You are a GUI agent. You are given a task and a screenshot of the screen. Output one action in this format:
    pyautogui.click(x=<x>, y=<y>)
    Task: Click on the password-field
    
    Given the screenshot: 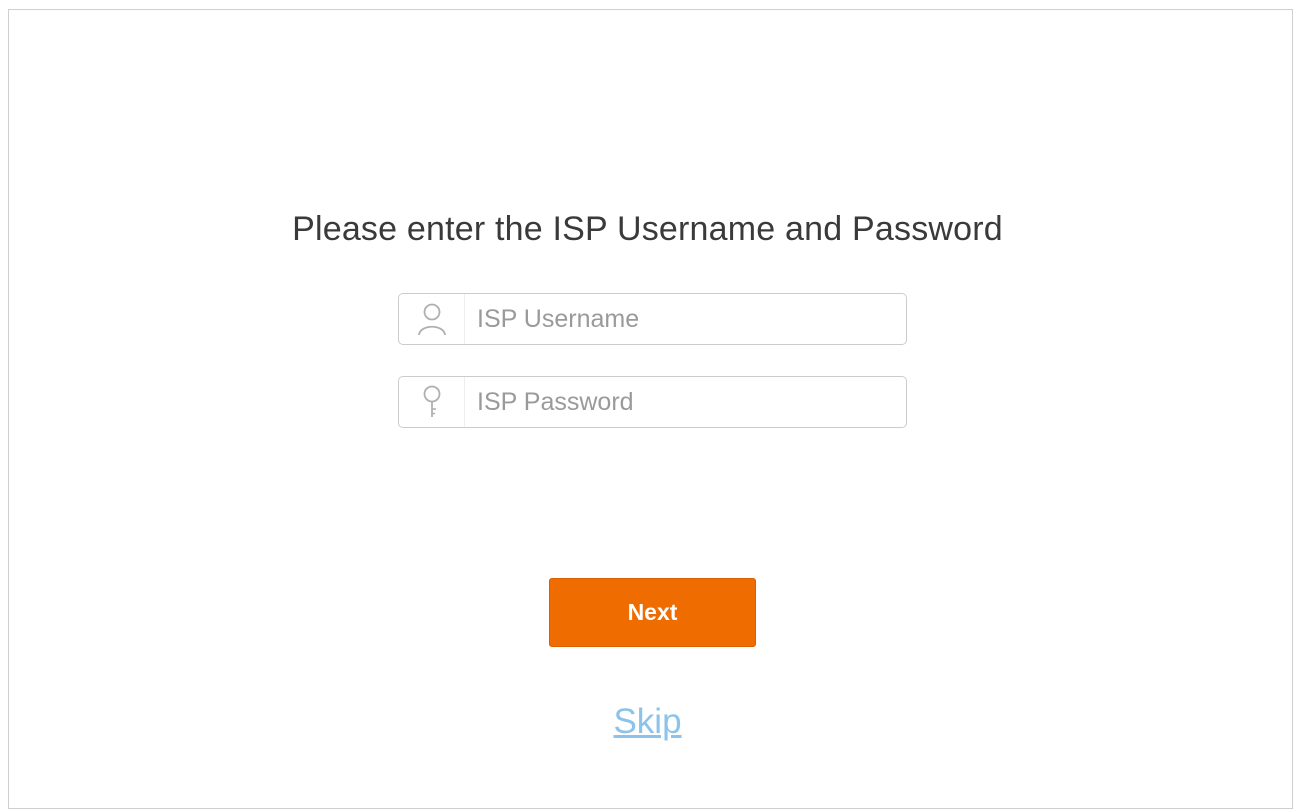 What is the action you would take?
    pyautogui.click(x=652, y=402)
    